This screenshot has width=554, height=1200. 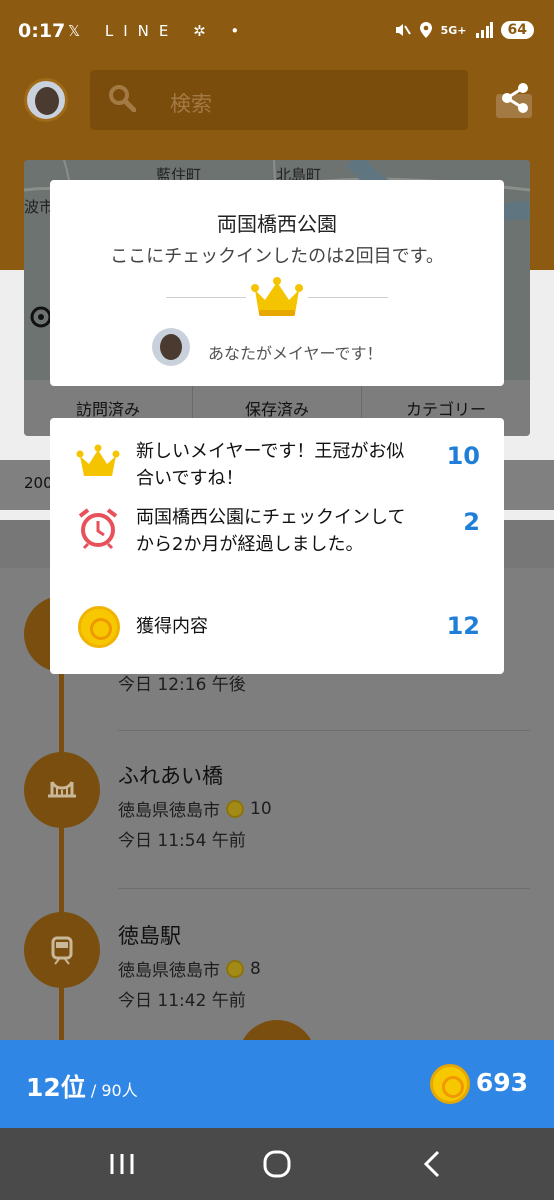 I want to click on train-icon, so click(x=62, y=950).